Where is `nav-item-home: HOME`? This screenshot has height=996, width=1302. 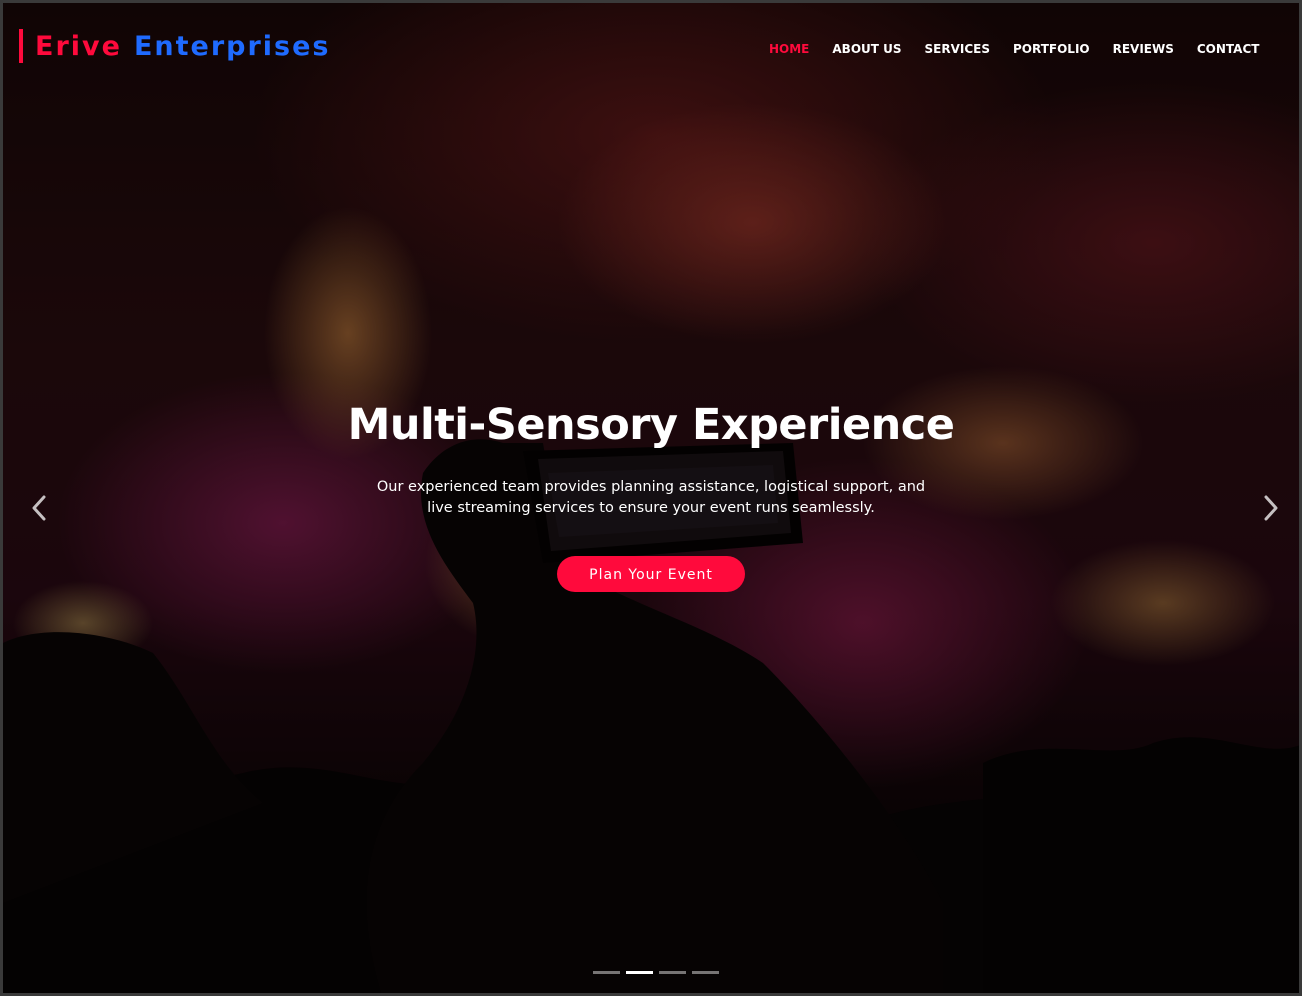 nav-item-home: HOME is located at coordinates (789, 49).